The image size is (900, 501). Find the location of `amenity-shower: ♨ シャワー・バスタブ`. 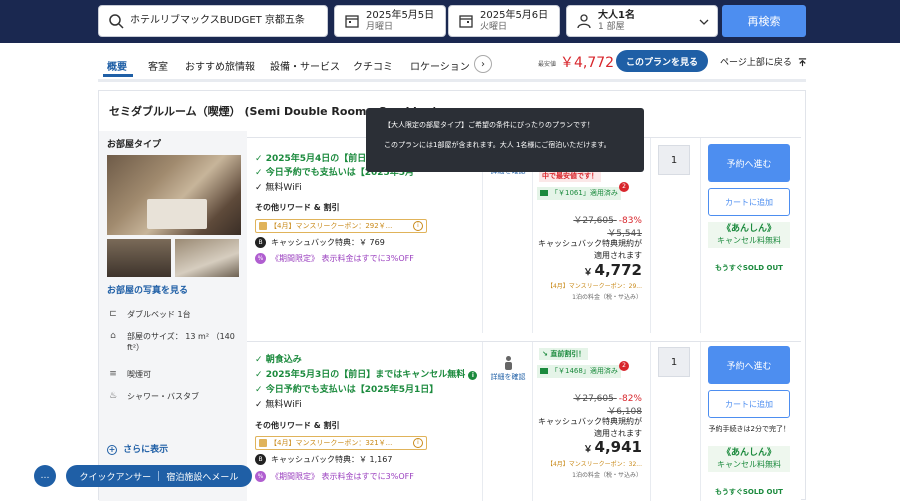

amenity-shower: ♨ シャワー・バスタブ is located at coordinates (153, 396).